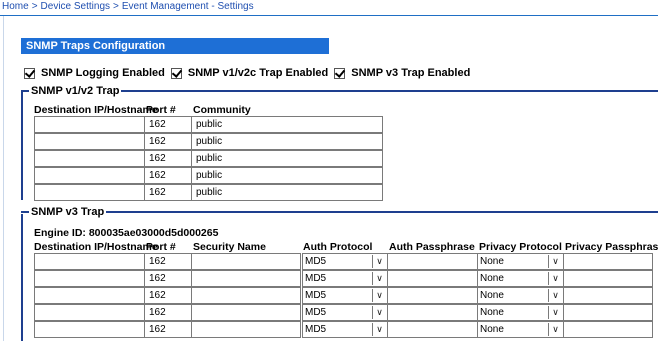  I want to click on breadcrumb-device-settings-link: Device Settings, so click(75, 6).